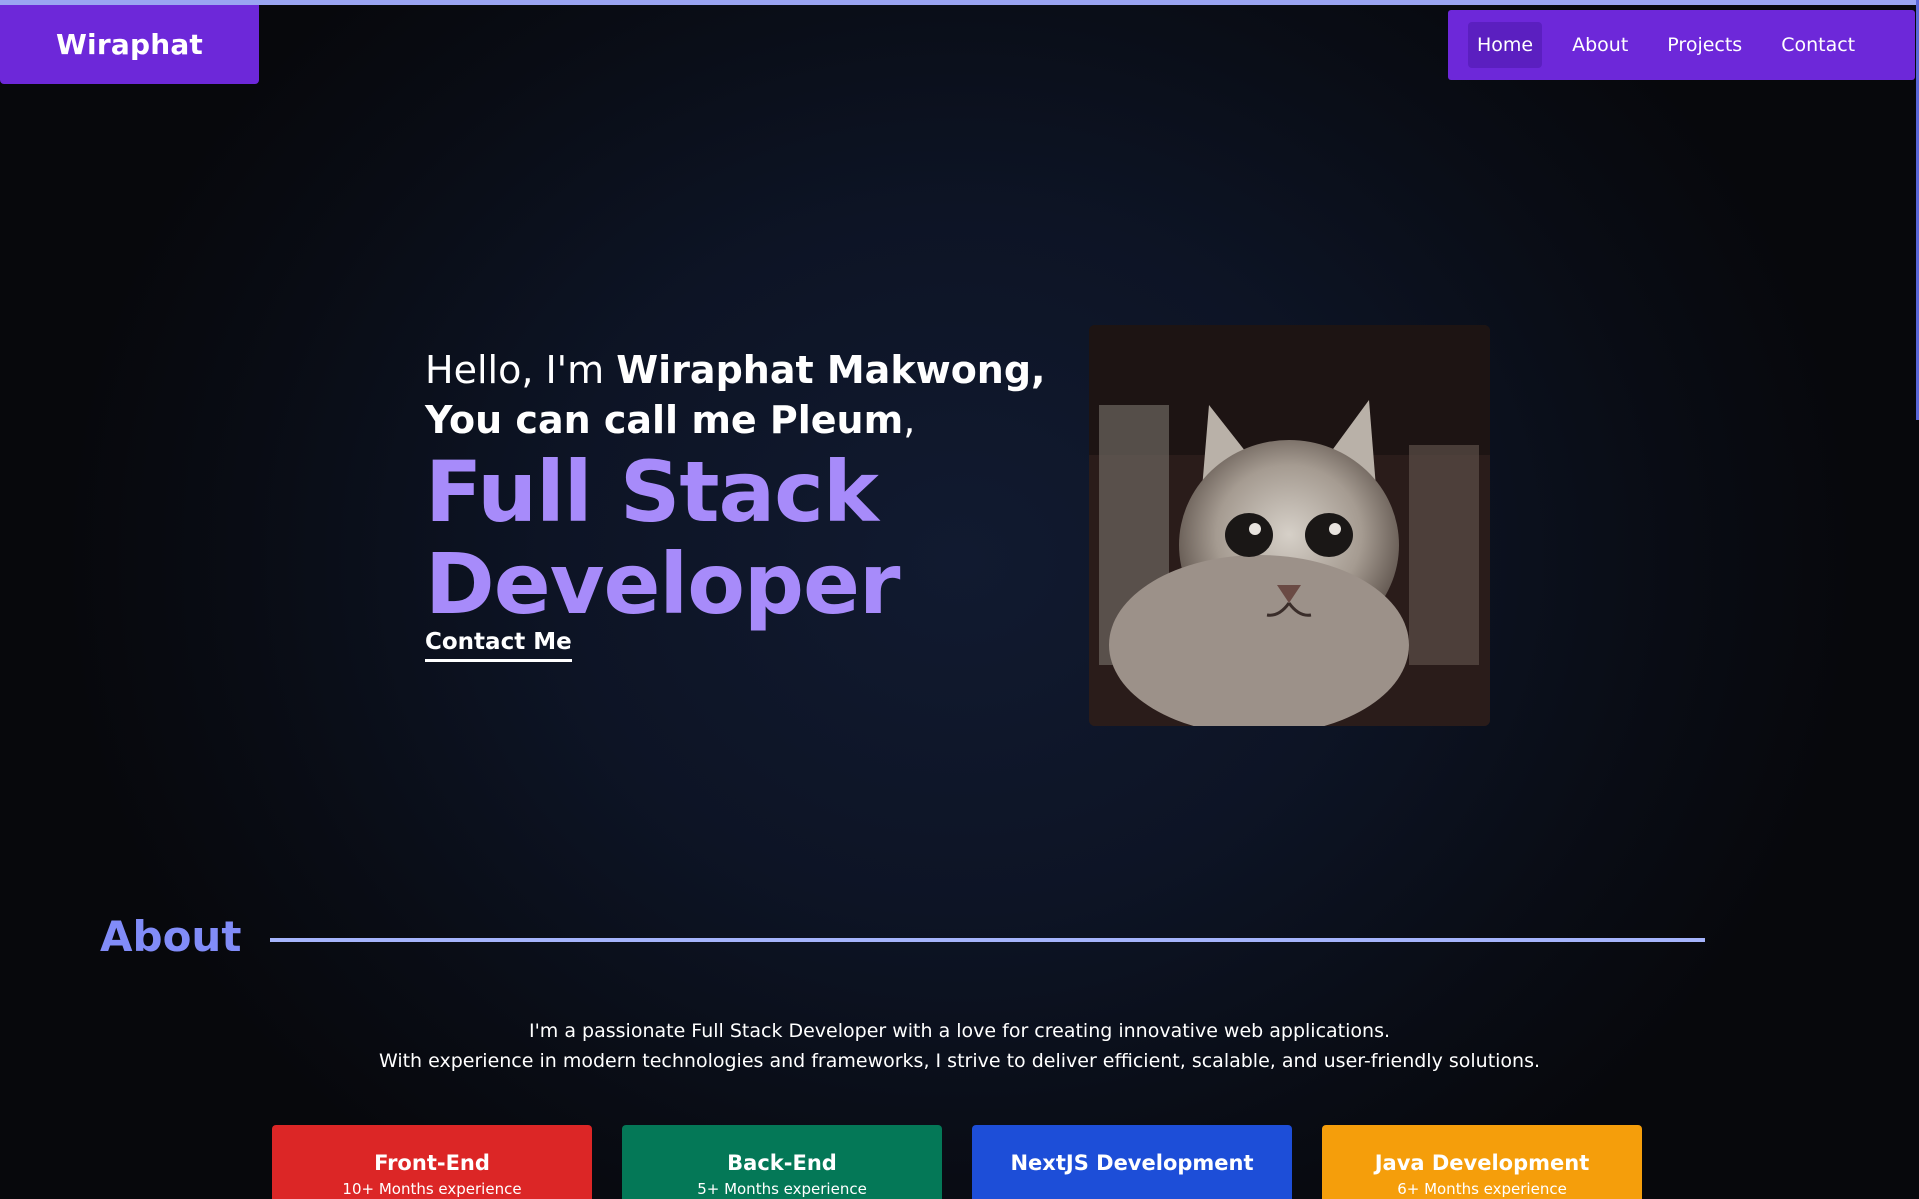 The image size is (1919, 1199). What do you see at coordinates (432, 1189) in the screenshot?
I see `skill-card-subtitle: 10+ Months experience` at bounding box center [432, 1189].